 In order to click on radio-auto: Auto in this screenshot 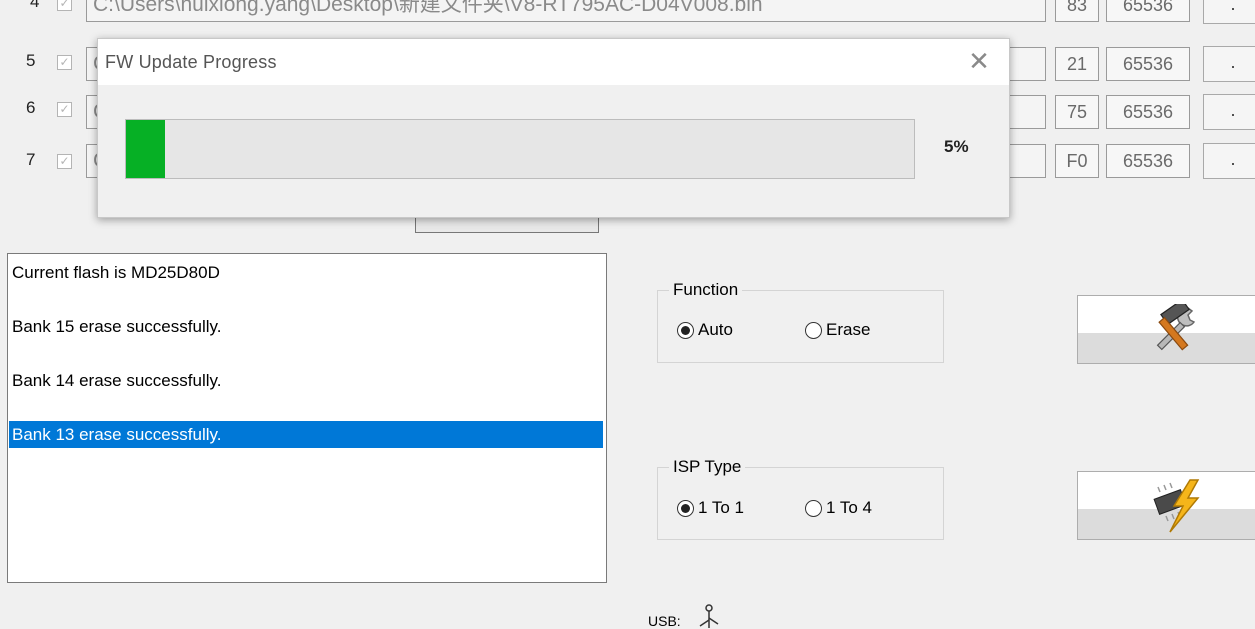, I will do `click(705, 330)`.